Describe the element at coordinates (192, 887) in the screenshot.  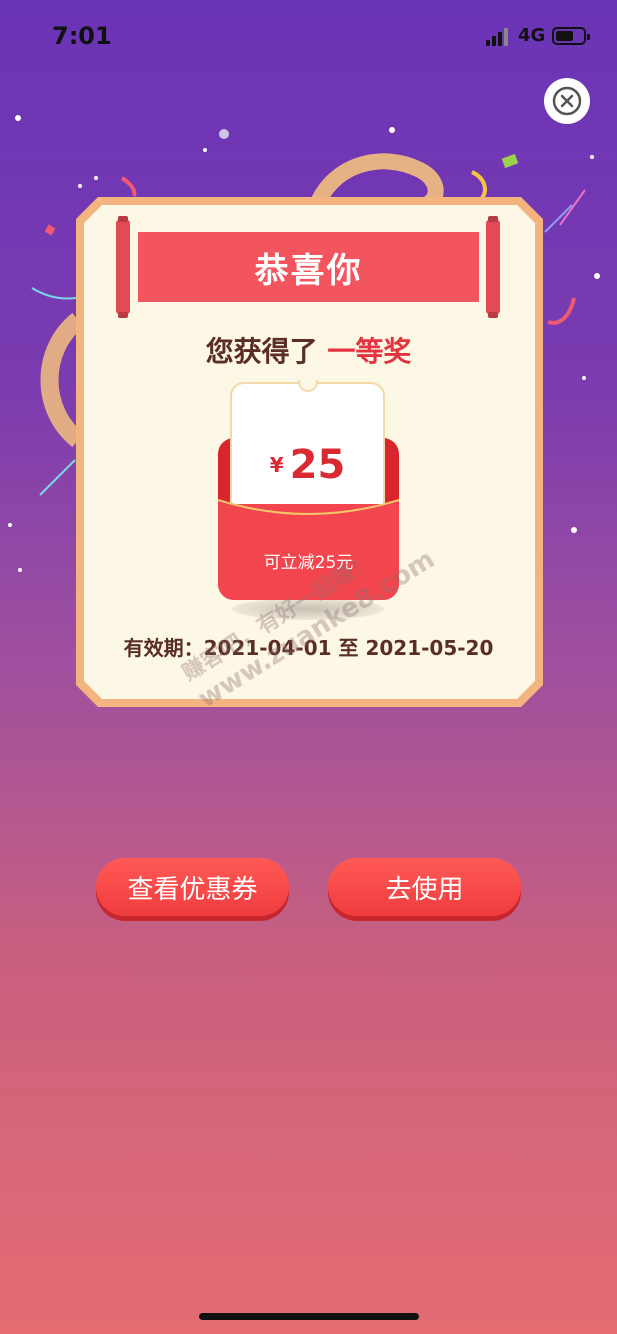
I see `view-coupons-button: 查看优惠券` at that location.